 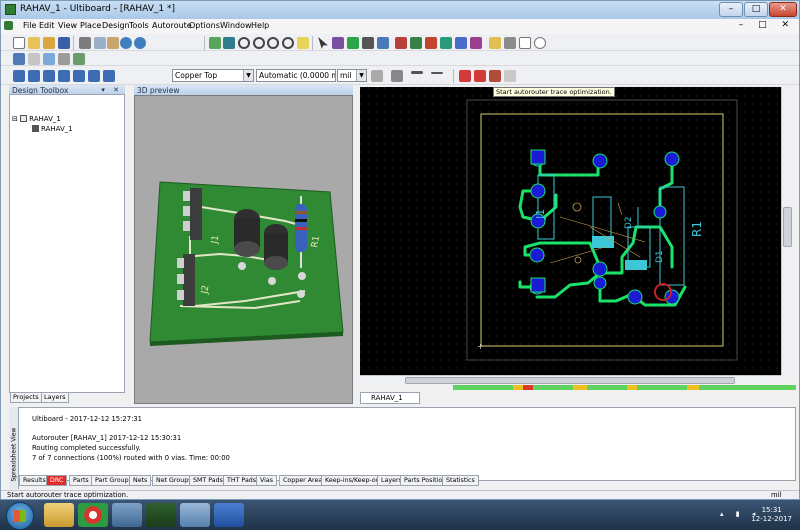 What do you see at coordinates (81, 480) in the screenshot?
I see `tab-parts: Parts` at bounding box center [81, 480].